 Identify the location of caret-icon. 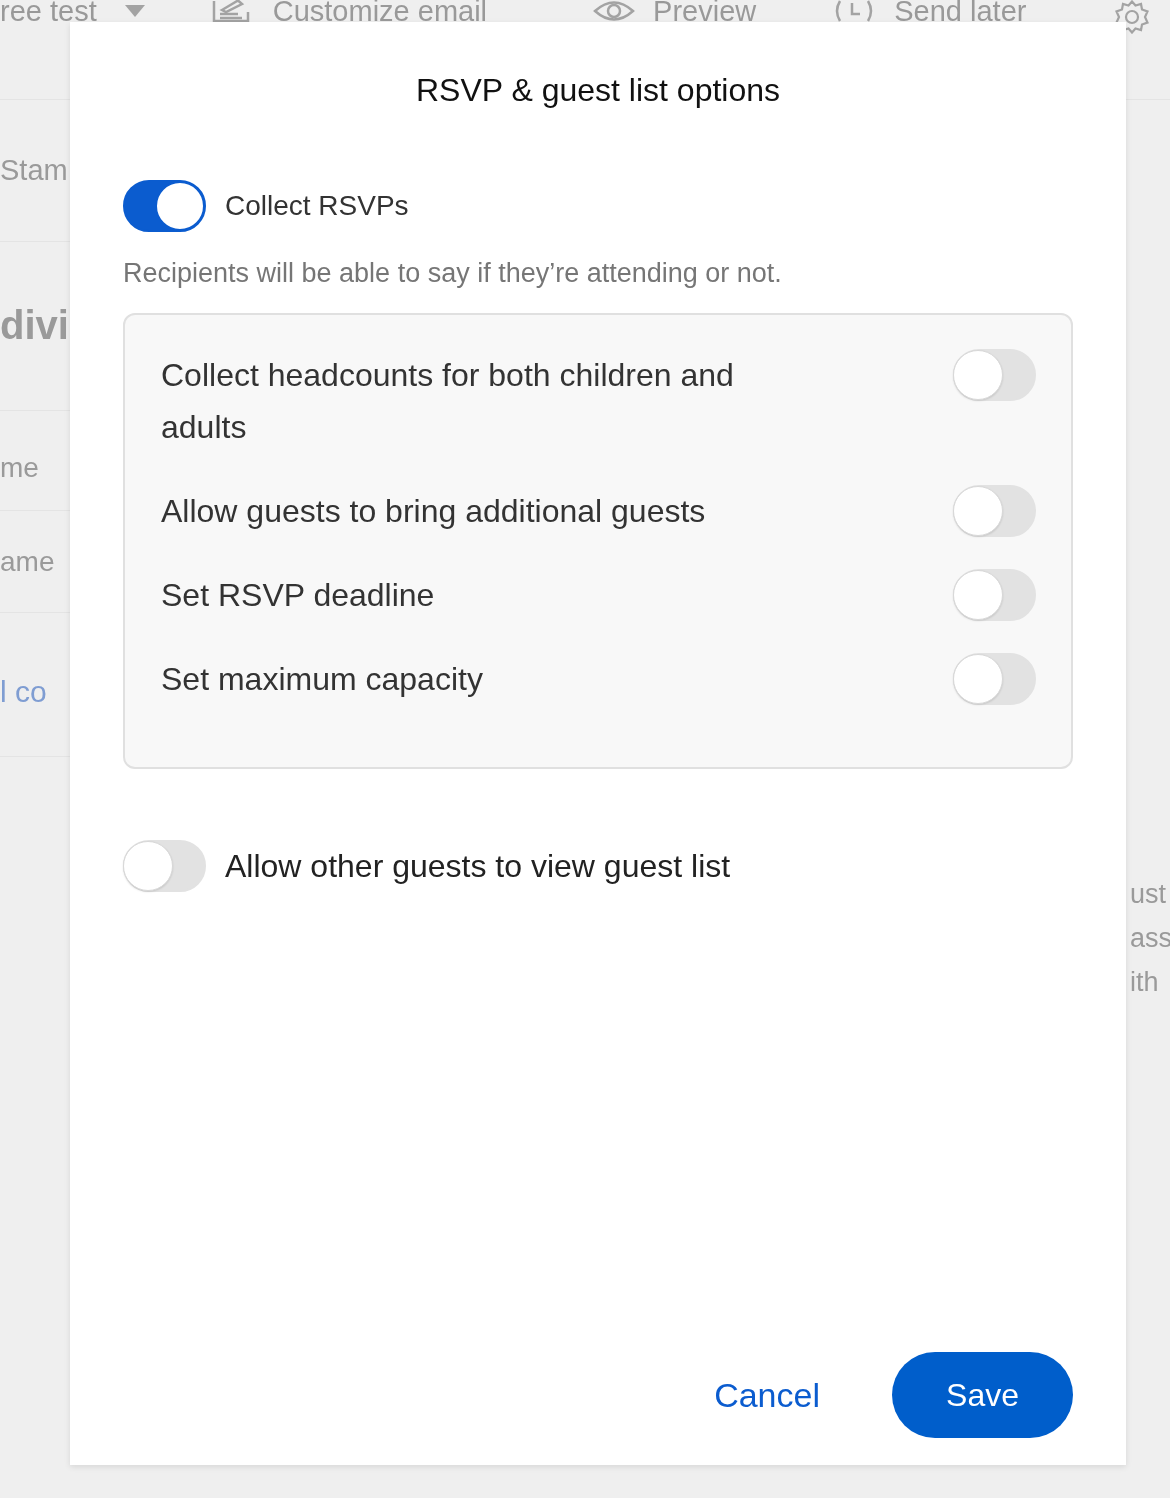
(134, 11).